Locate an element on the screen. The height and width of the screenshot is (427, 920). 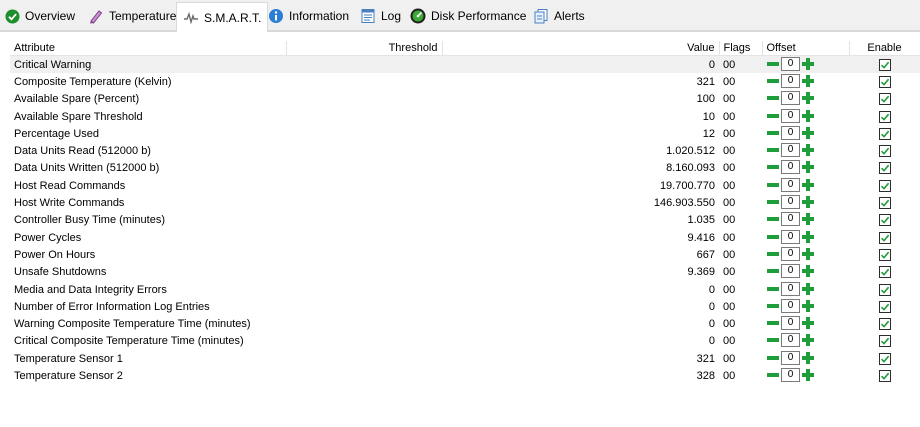
tab-temperature: Temperature is located at coordinates (132, 16).